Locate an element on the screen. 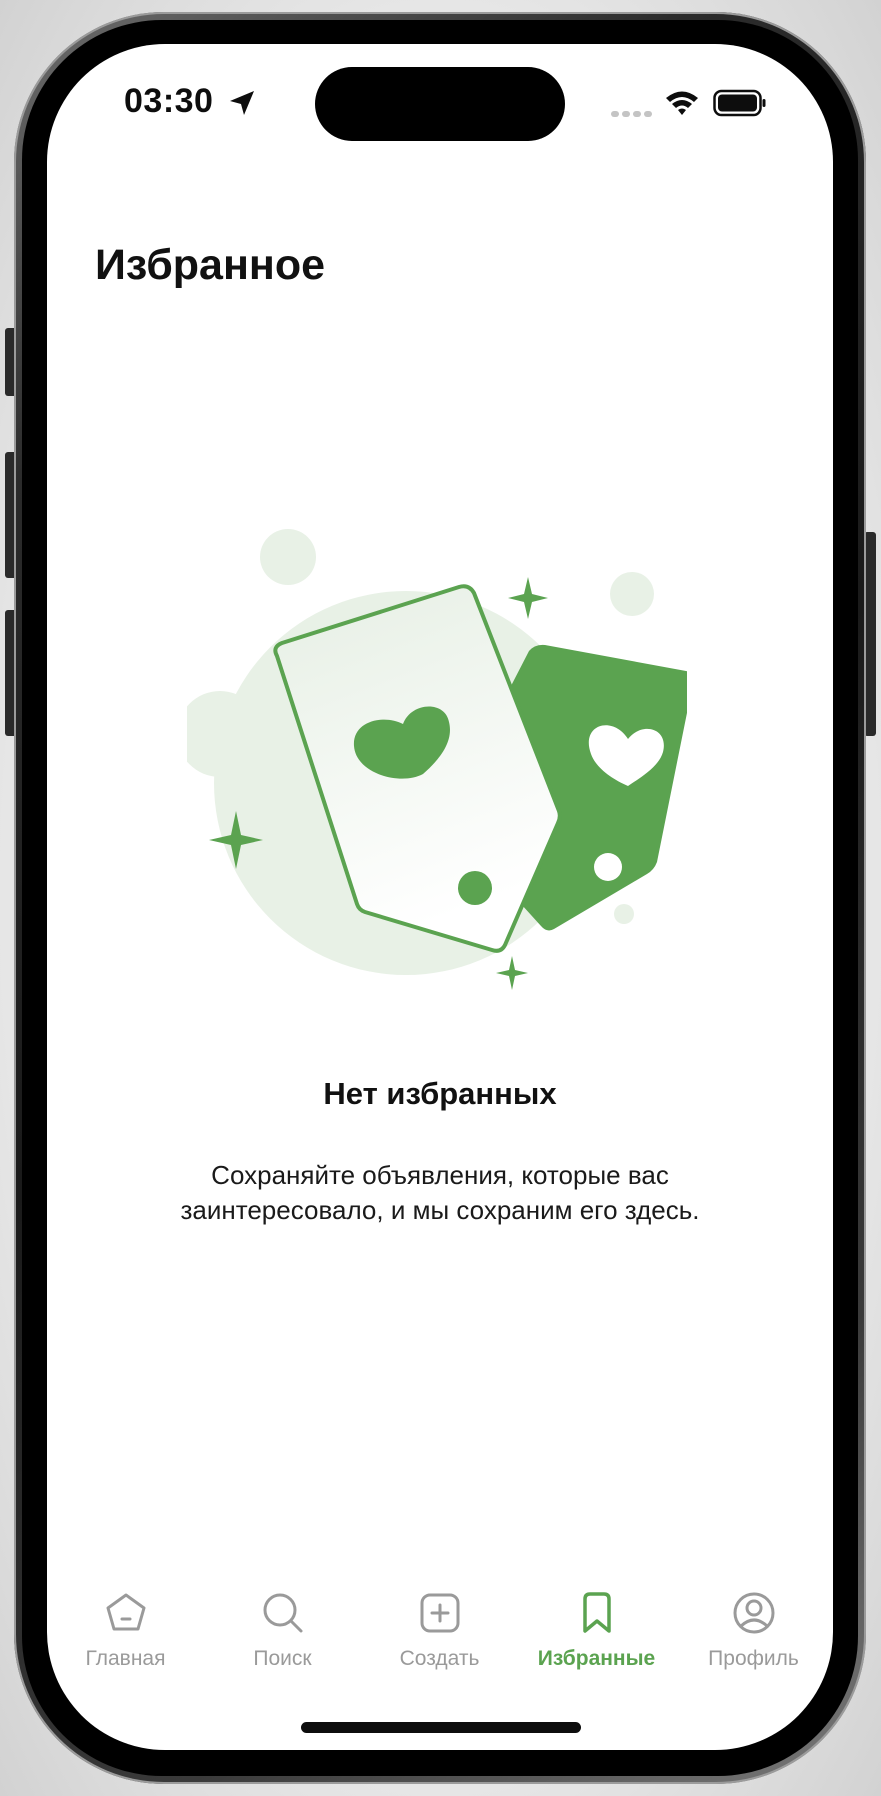 The height and width of the screenshot is (1796, 881). empty-favorites-illustration is located at coordinates (437, 759).